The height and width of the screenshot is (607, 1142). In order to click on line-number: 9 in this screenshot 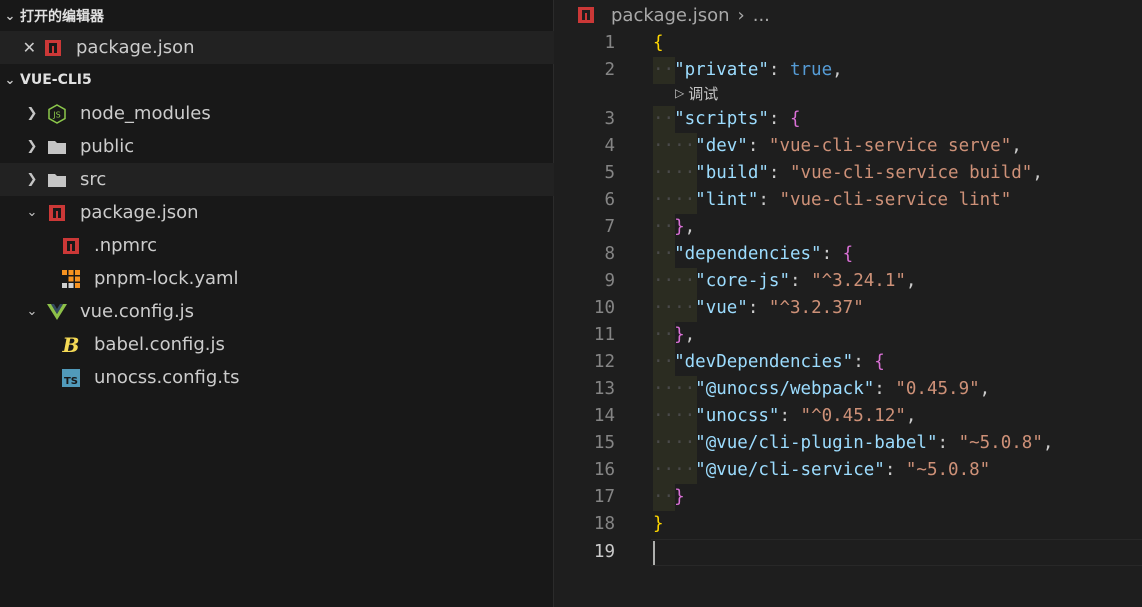, I will do `click(609, 281)`.